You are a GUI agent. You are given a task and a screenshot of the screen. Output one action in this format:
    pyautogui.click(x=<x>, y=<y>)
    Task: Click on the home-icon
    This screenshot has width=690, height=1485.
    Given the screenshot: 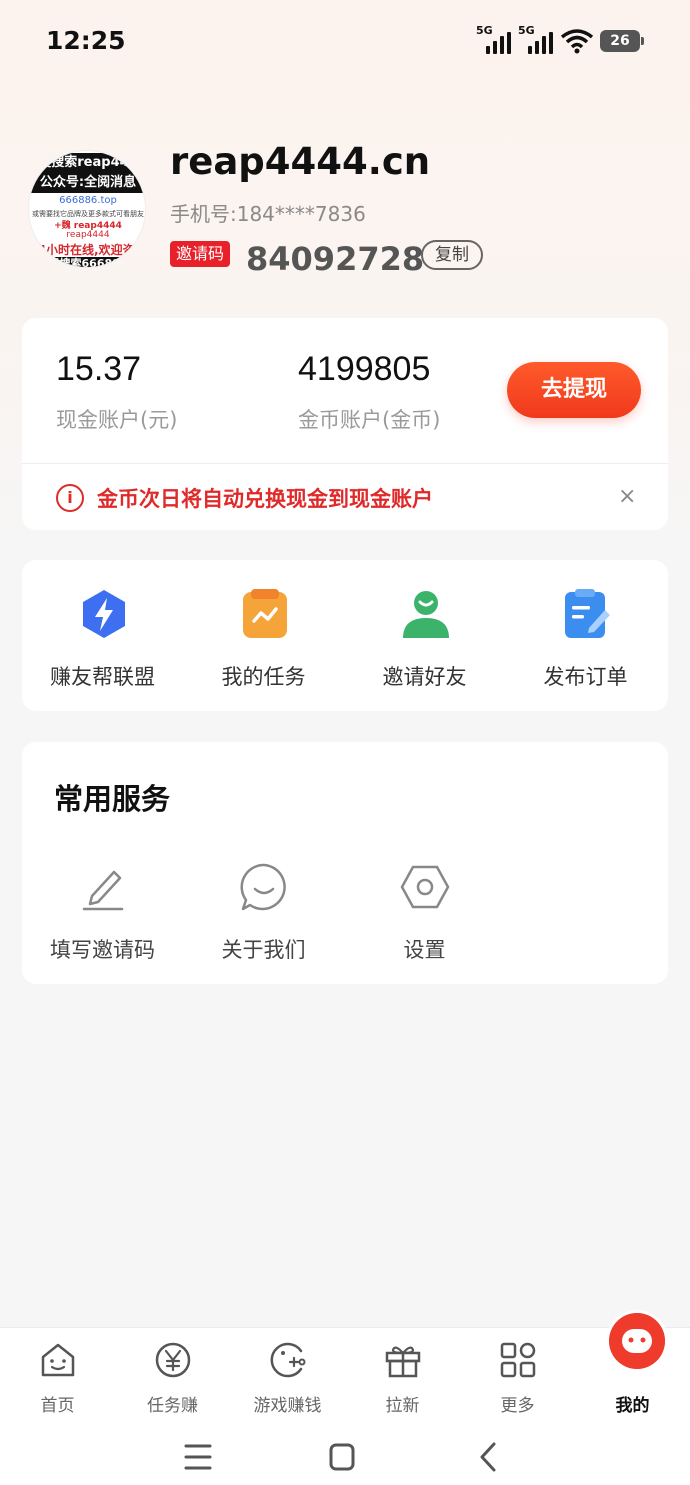 What is the action you would take?
    pyautogui.click(x=58, y=1360)
    